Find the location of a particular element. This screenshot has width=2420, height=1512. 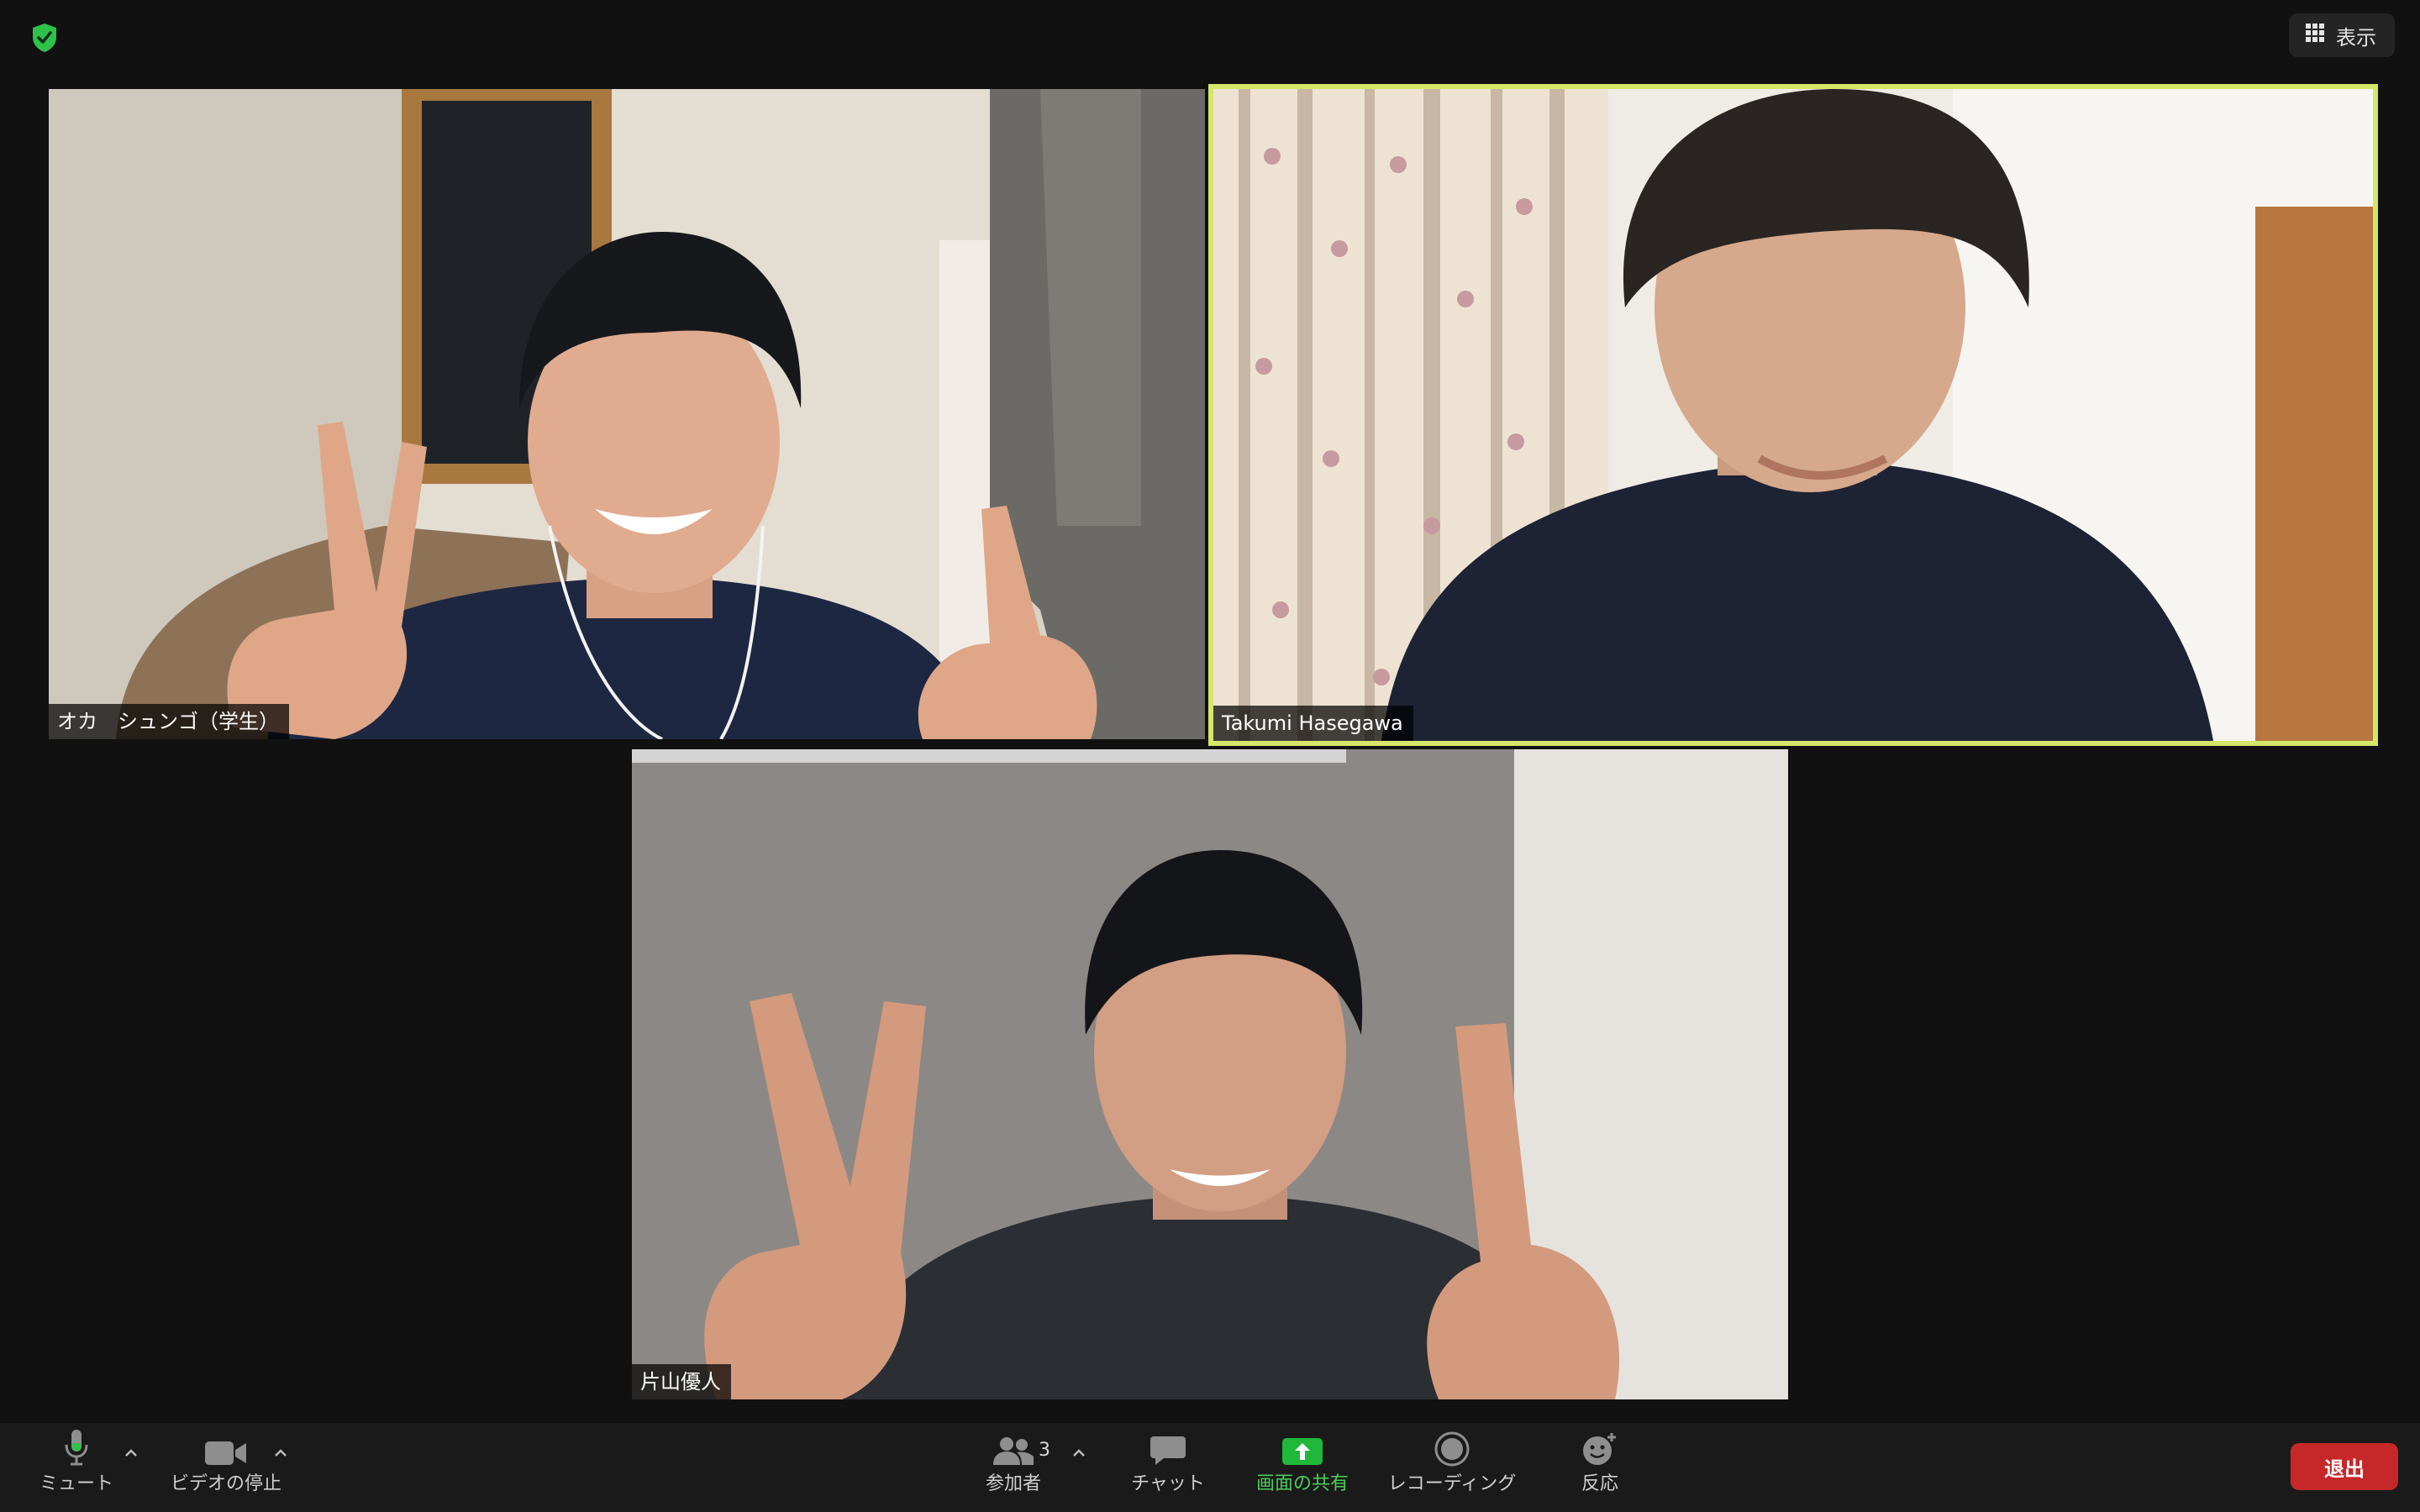

chat-button: チャット is located at coordinates (1168, 1467).